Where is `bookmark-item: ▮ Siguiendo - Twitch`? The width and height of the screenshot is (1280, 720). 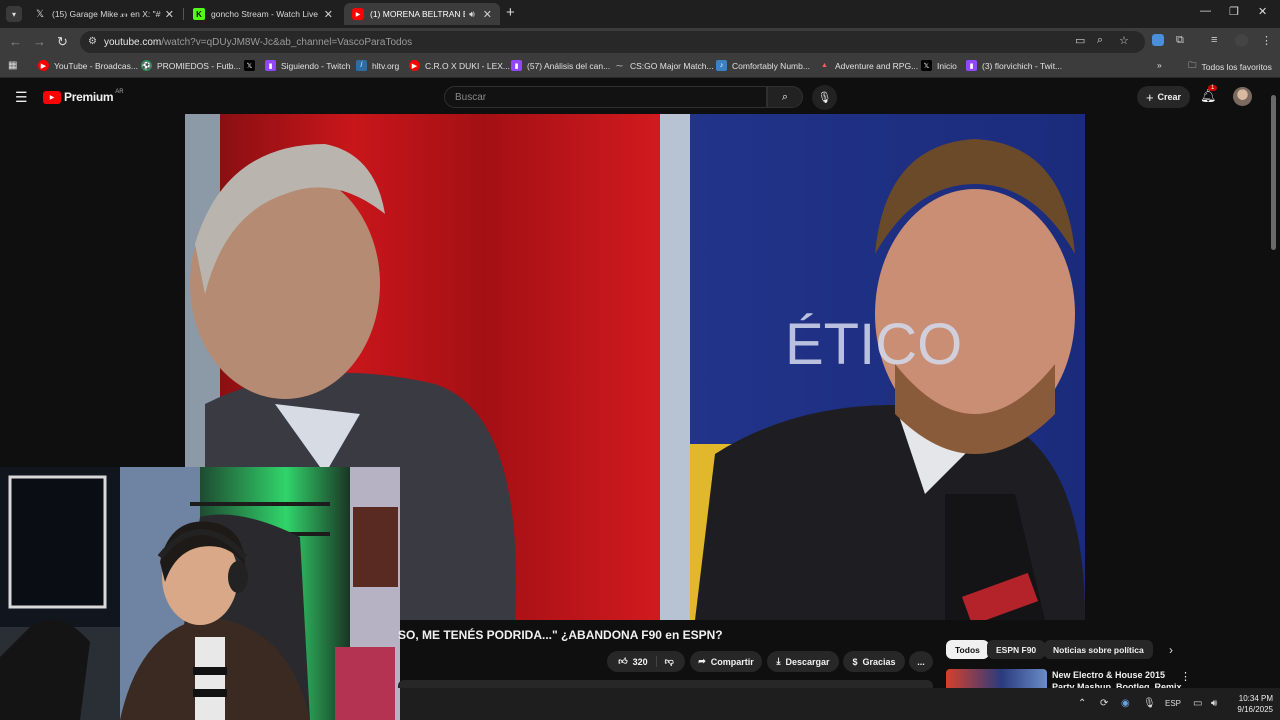 bookmark-item: ▮ Siguiendo - Twitch is located at coordinates (307, 65).